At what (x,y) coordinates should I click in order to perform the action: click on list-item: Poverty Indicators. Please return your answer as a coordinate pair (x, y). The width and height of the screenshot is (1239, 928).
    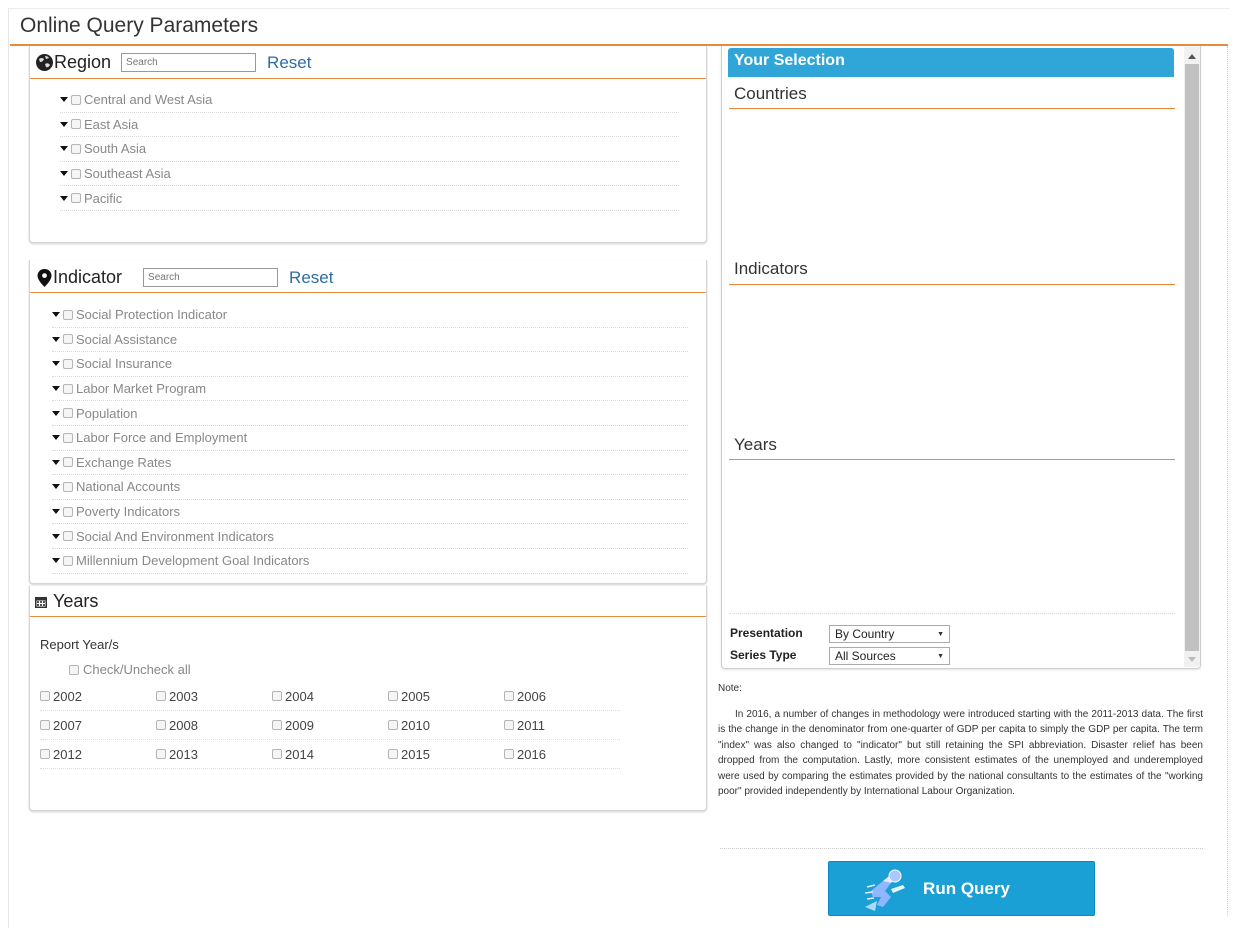
    Looking at the image, I should click on (370, 512).